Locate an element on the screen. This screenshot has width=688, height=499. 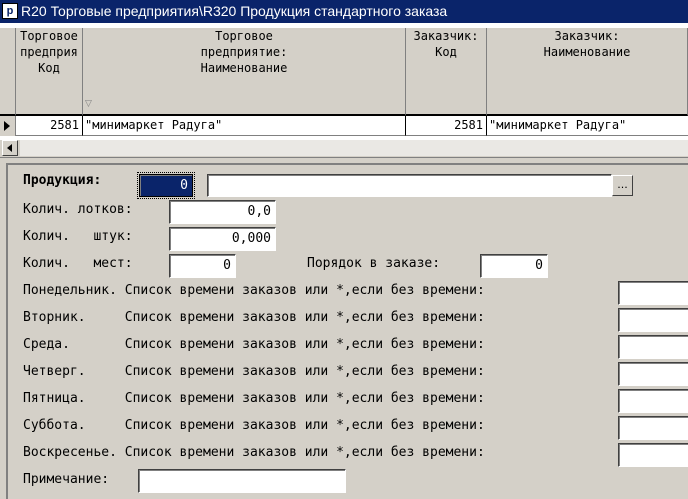
wednesday-field is located at coordinates (653, 347).